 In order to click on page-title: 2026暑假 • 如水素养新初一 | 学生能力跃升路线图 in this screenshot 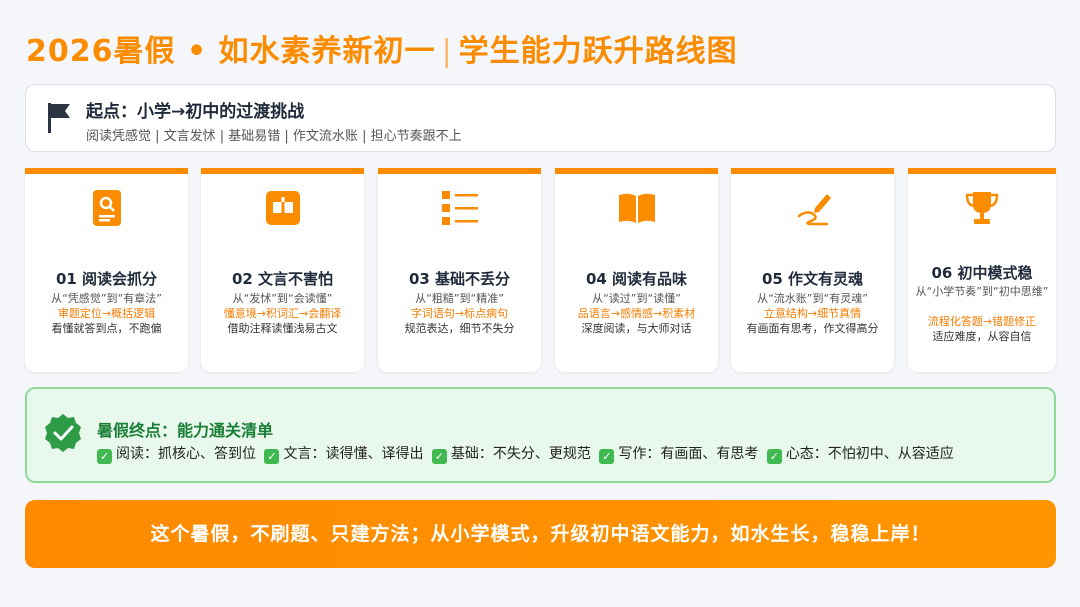, I will do `click(382, 48)`.